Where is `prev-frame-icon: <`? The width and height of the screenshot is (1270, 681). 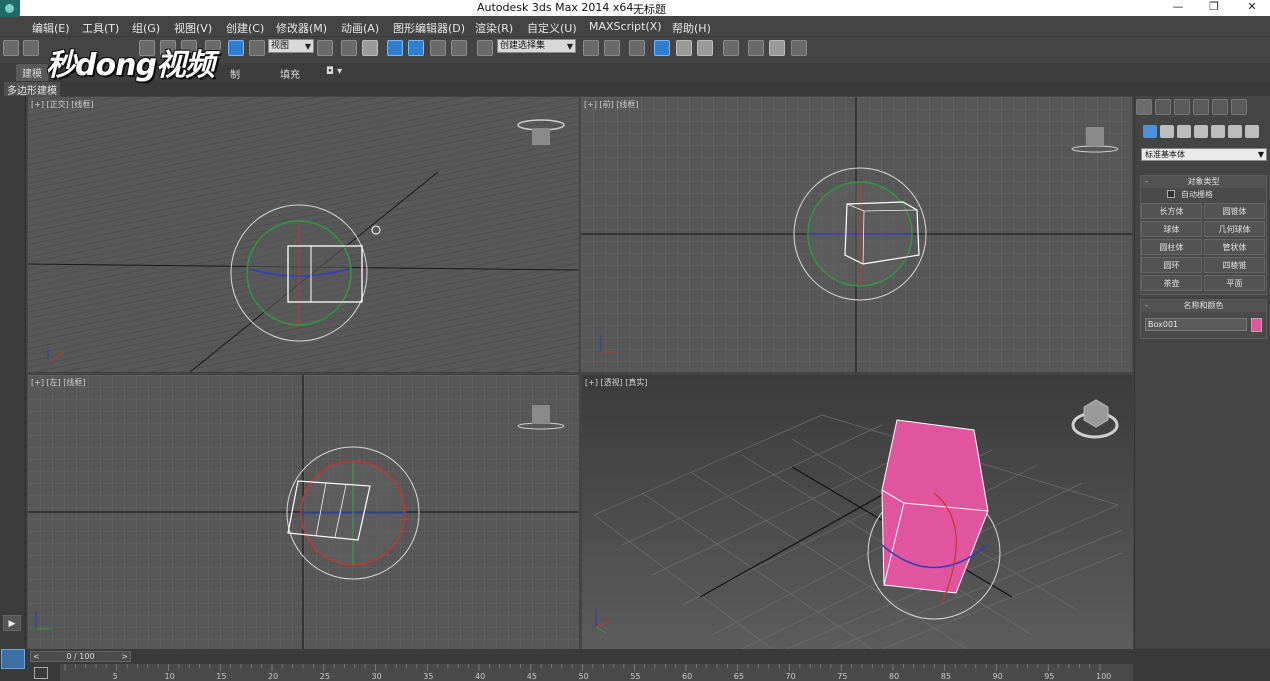 prev-frame-icon: < is located at coordinates (36, 657).